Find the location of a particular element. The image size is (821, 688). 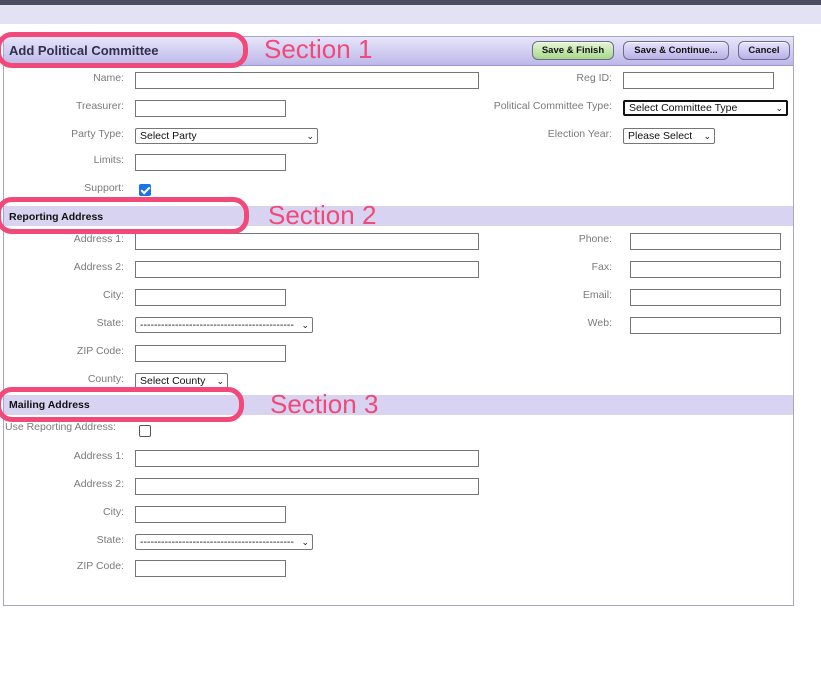

reg-id-field is located at coordinates (698, 80).